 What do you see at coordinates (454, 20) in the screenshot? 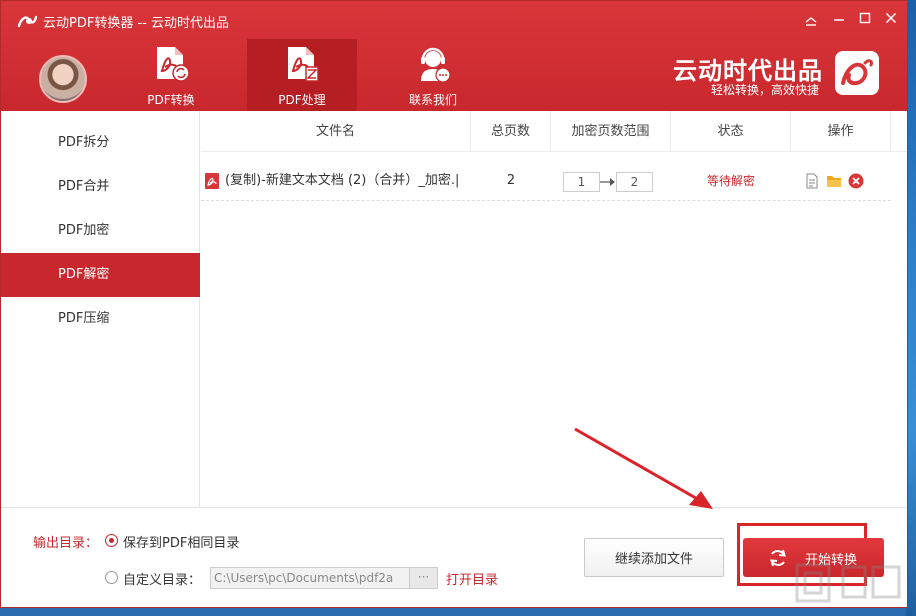
I see `title-bar: 云动PDF转换器 -- 云动时代出品` at bounding box center [454, 20].